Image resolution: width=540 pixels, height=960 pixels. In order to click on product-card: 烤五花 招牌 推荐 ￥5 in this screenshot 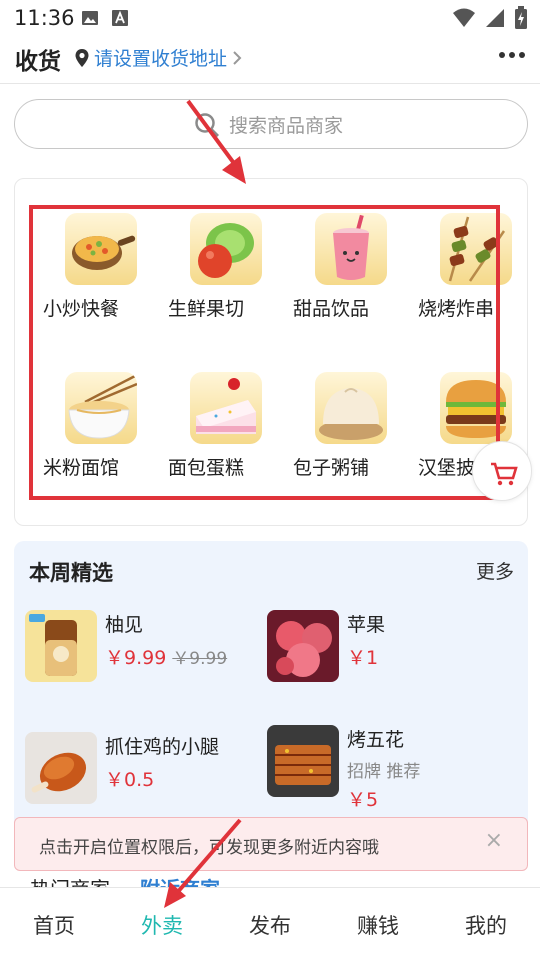, I will do `click(392, 773)`.